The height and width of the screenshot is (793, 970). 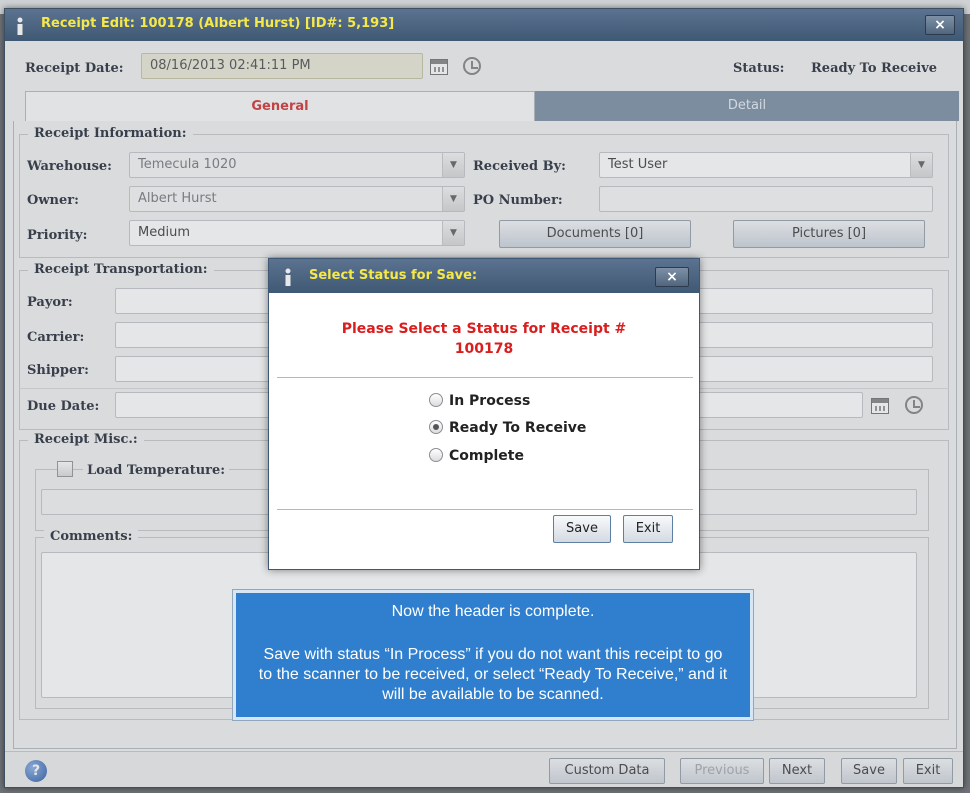 I want to click on custom-data-button: Custom Data, so click(x=607, y=771).